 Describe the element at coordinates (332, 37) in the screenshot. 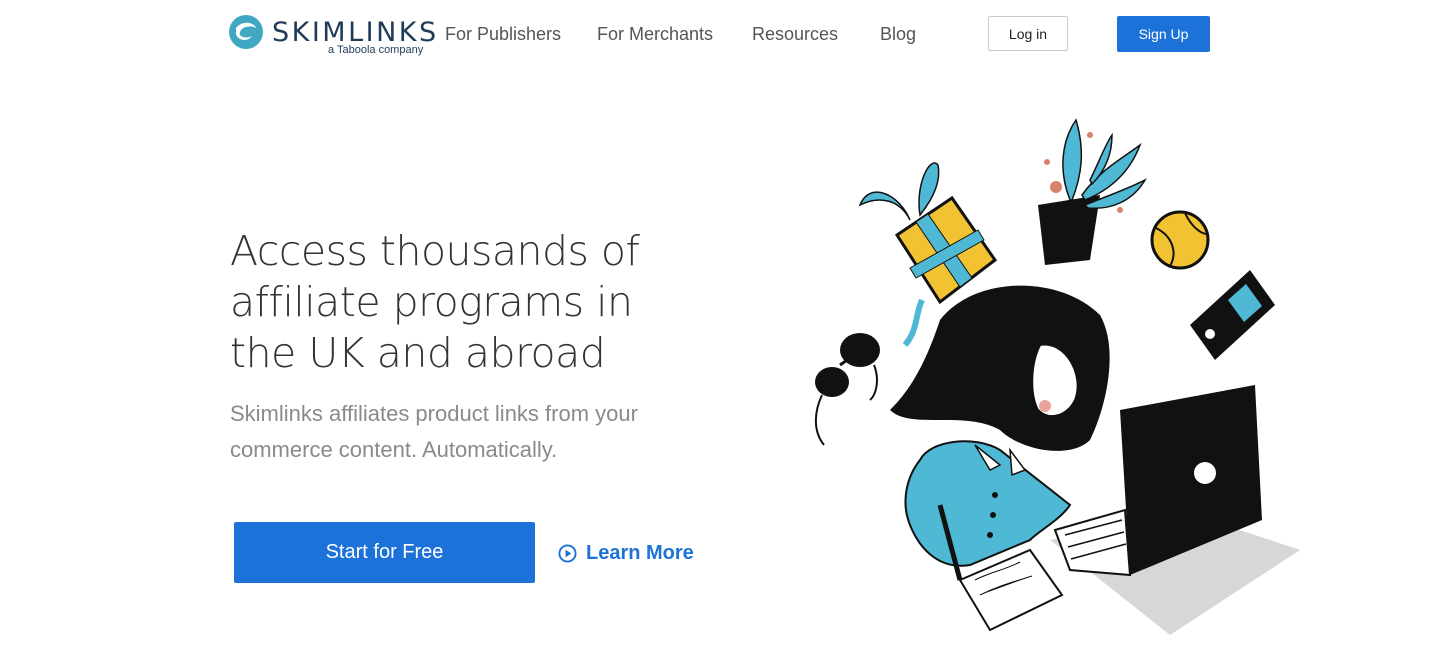

I see `skimlinks-logo: SKIMLINKS a Taboola company` at that location.